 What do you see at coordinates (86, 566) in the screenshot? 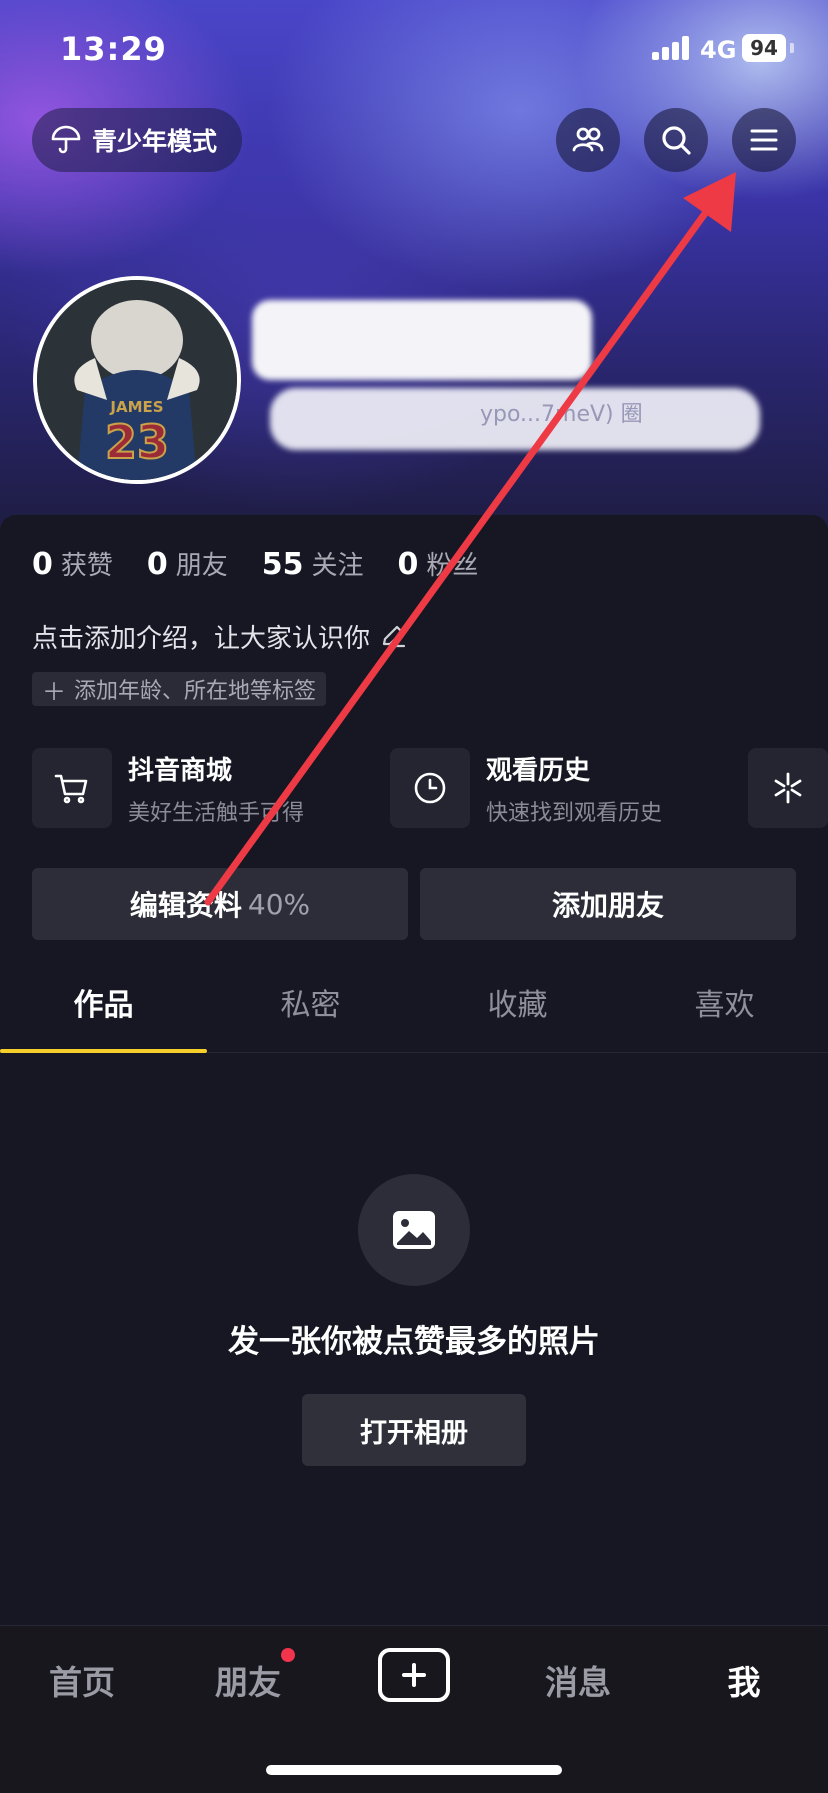
I see `stat-label: 获赞` at bounding box center [86, 566].